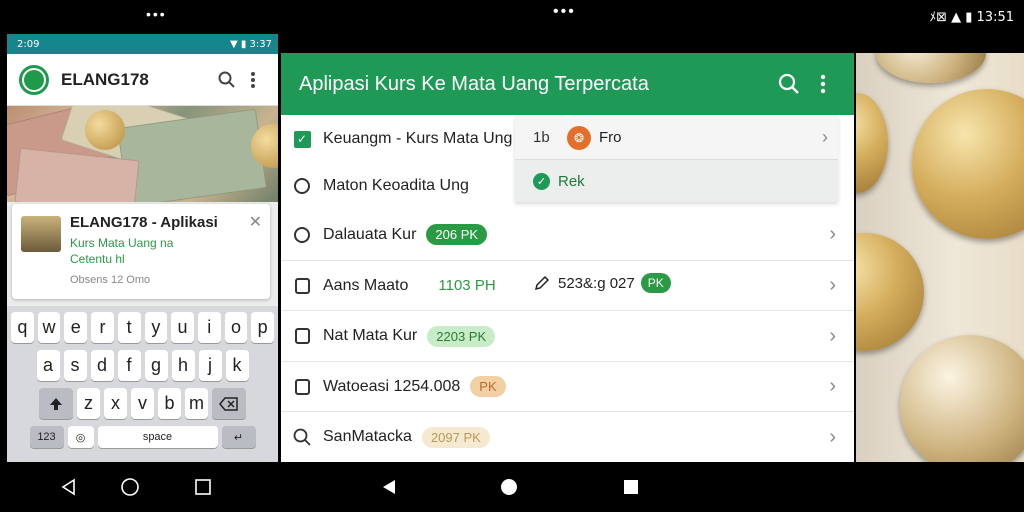  I want to click on key: g, so click(156, 365).